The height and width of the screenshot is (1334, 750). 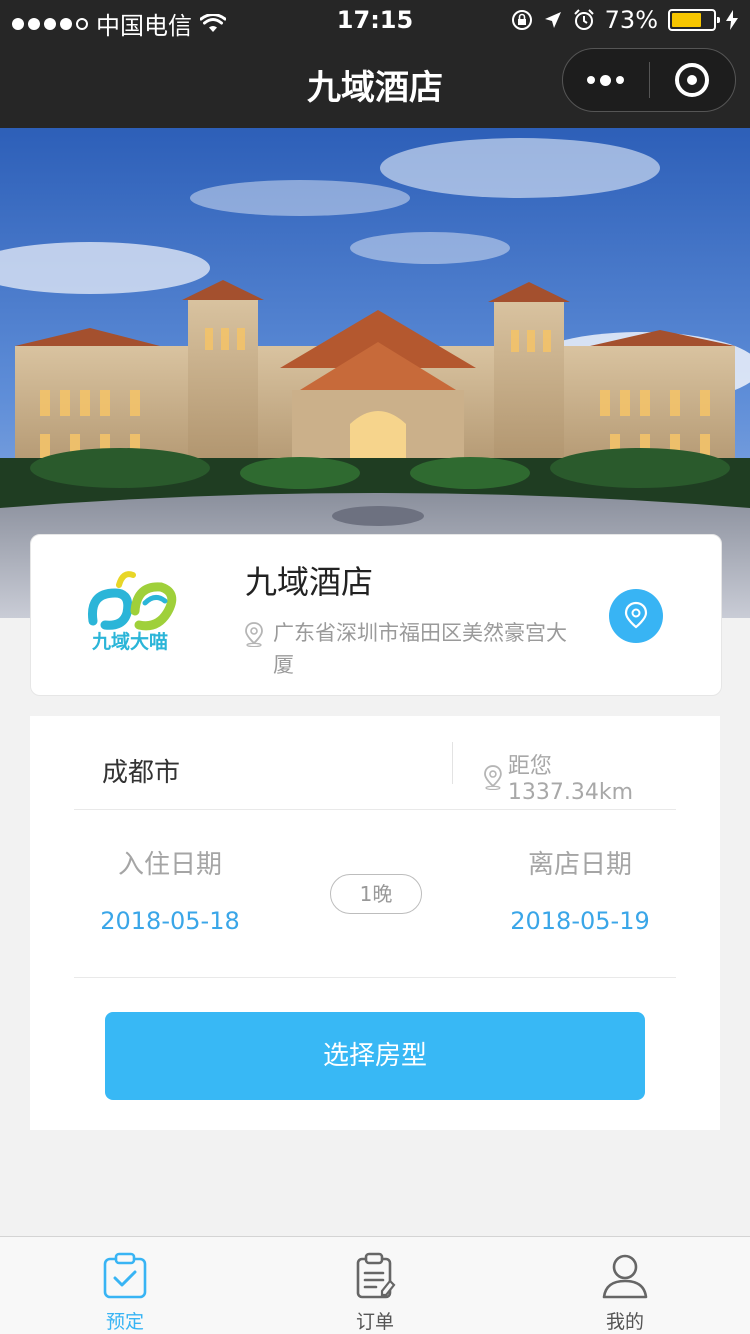 I want to click on charging-bolt-icon, so click(x=732, y=20).